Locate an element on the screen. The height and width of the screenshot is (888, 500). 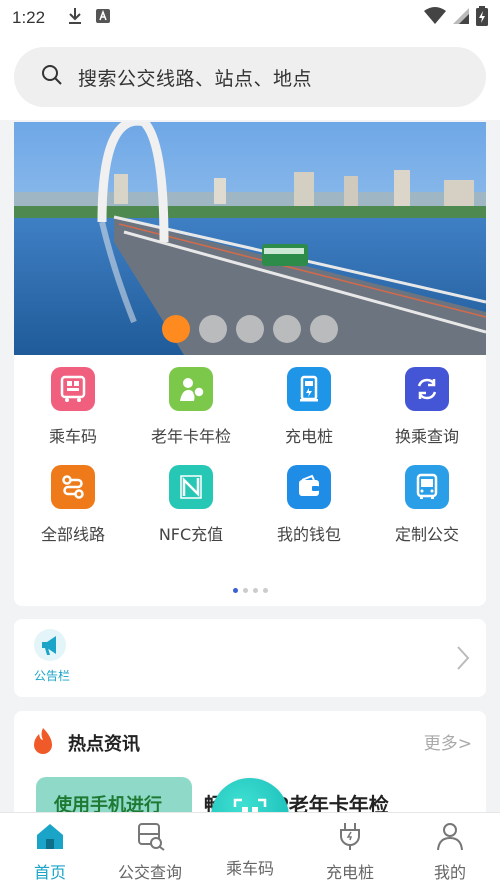
transfer-query-icon is located at coordinates (427, 389).